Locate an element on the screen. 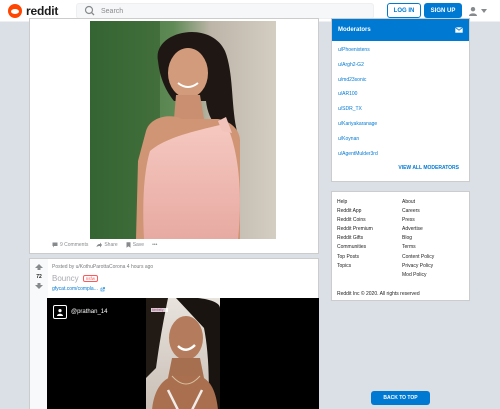 The height and width of the screenshot is (409, 500). footer-link: Help is located at coordinates (355, 203).